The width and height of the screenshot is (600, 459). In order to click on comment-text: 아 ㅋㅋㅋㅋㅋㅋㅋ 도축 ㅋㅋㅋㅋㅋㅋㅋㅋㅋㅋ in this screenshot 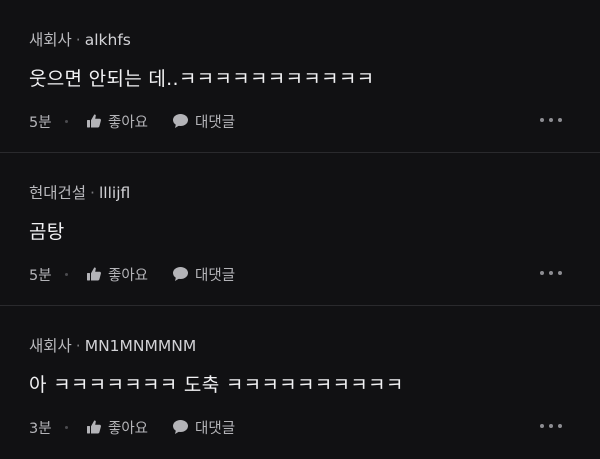, I will do `click(216, 385)`.